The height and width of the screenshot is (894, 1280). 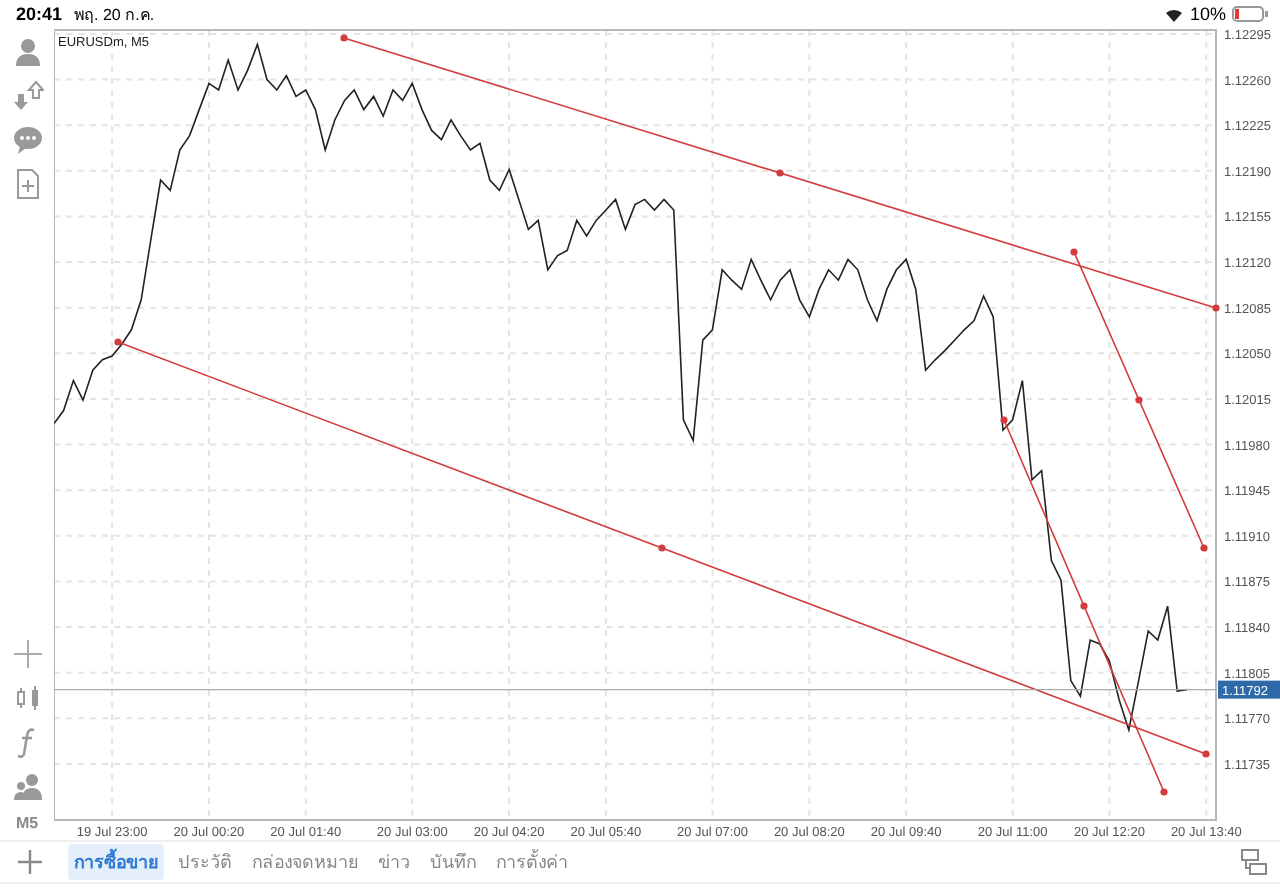 I want to click on status-date: พฤ. 20 ก.ค., so click(x=114, y=15).